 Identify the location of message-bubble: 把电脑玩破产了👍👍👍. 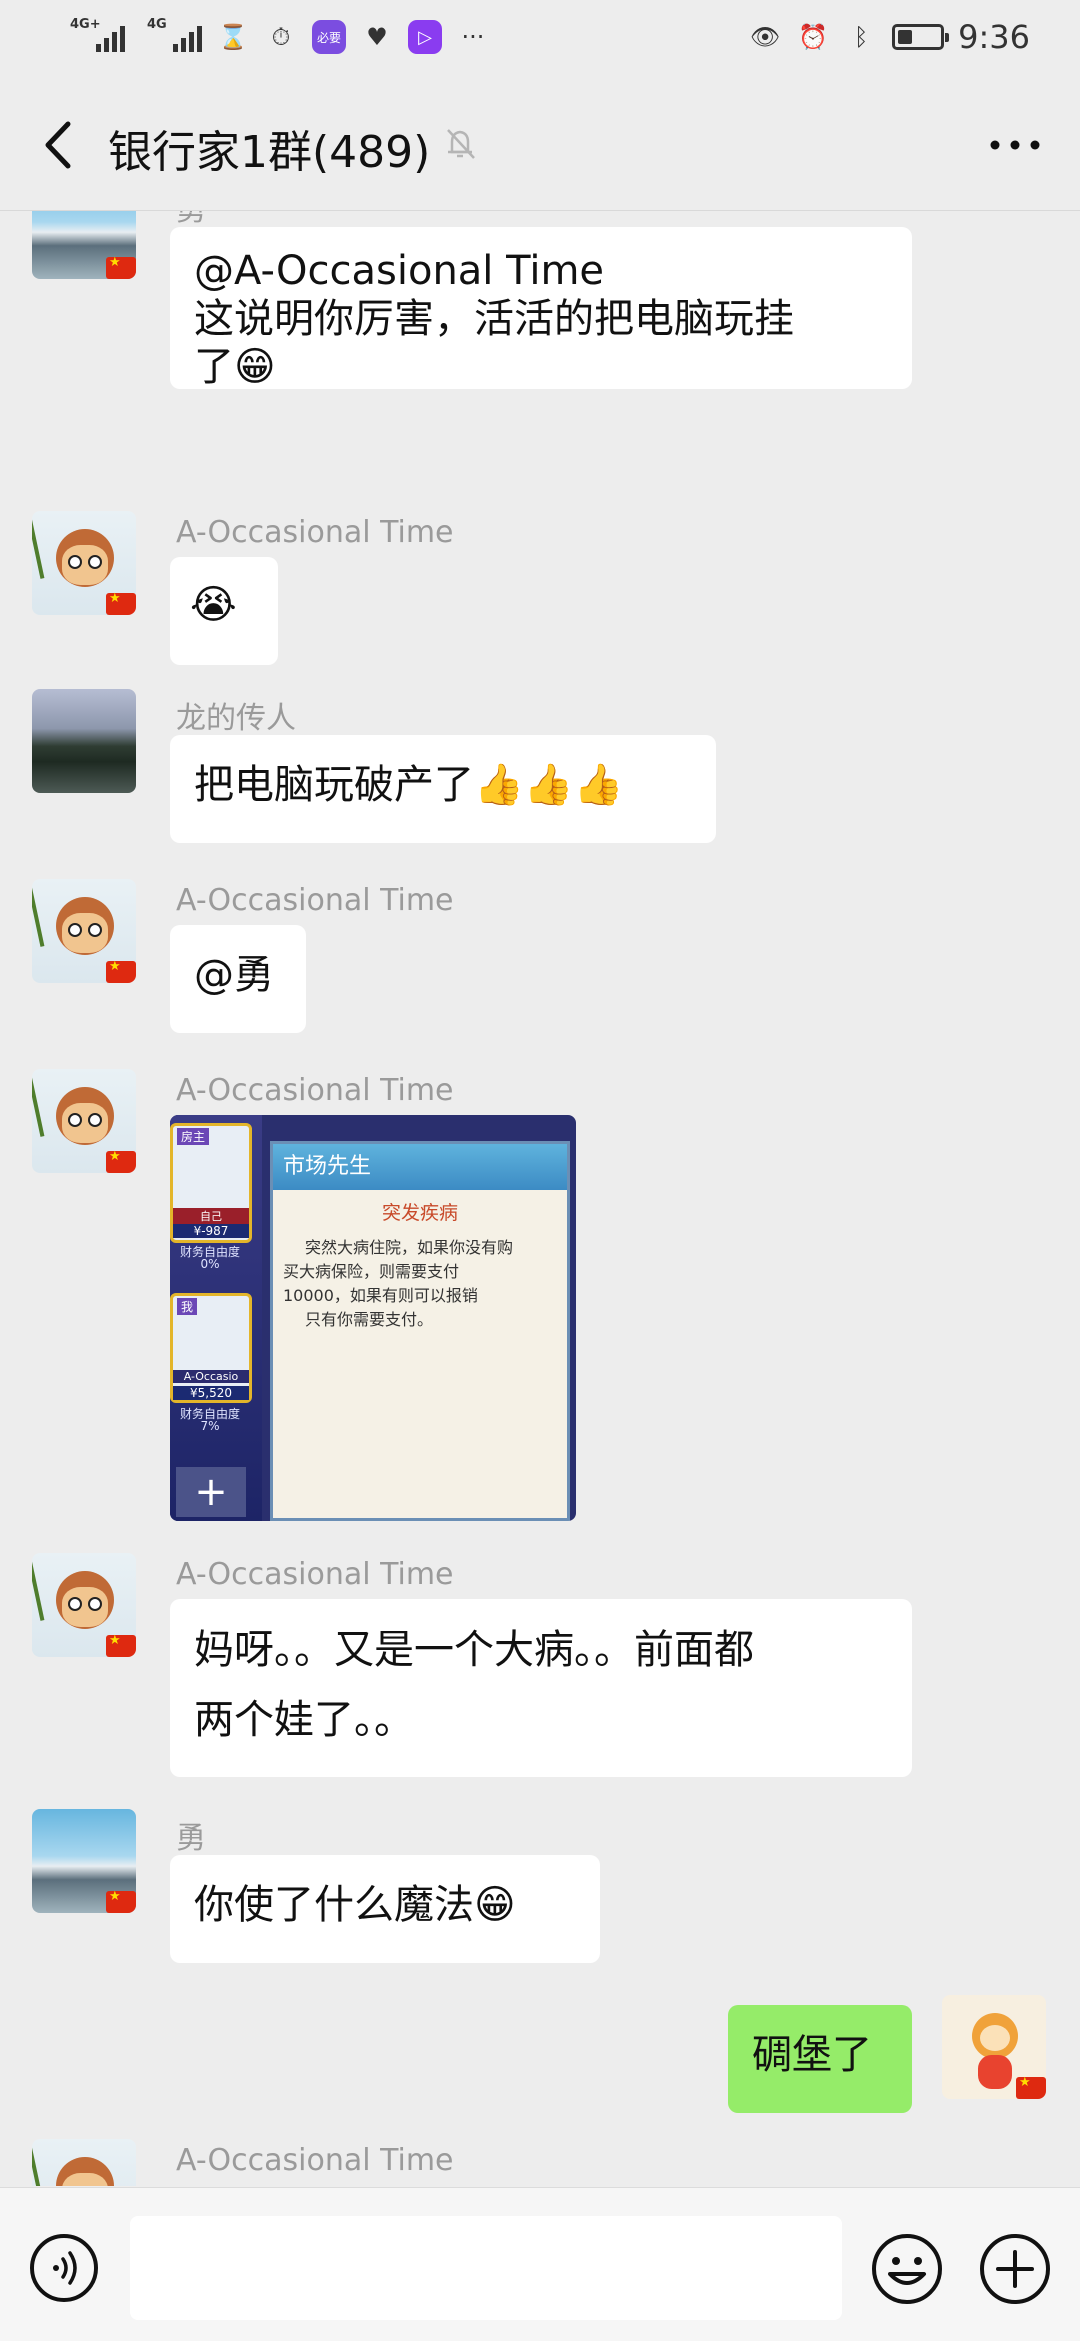
(443, 789).